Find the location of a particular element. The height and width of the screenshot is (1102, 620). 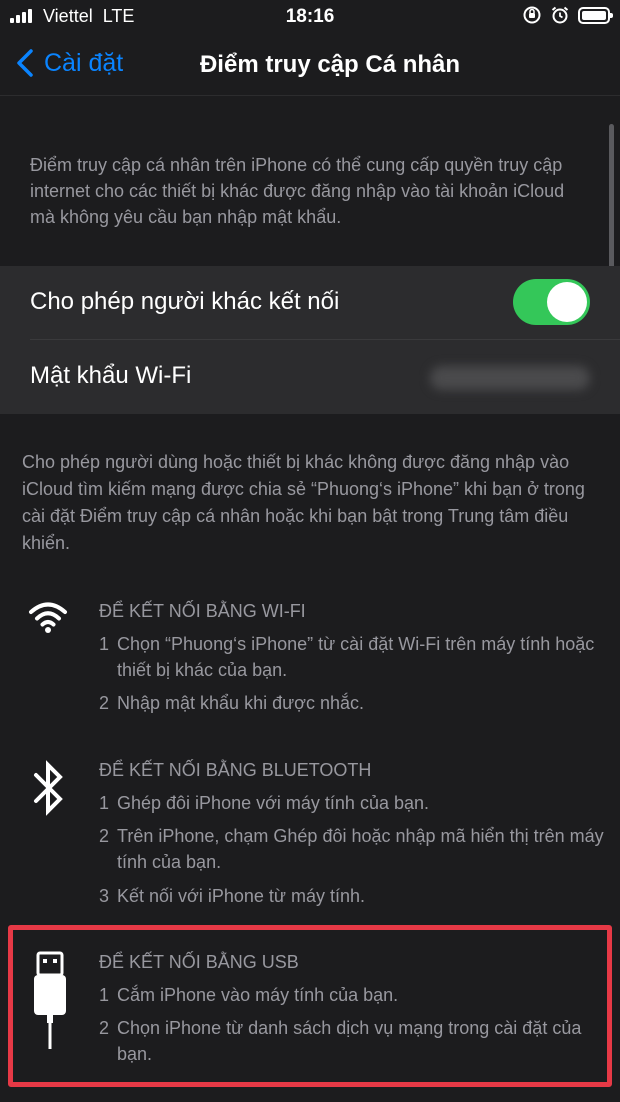

bluetooth-icon is located at coordinates (48, 788).